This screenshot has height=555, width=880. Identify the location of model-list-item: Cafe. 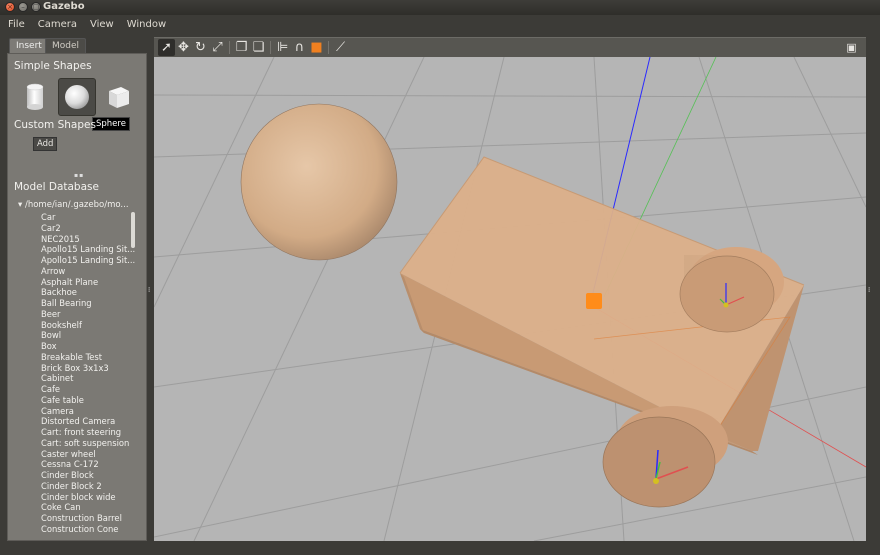
(88, 389).